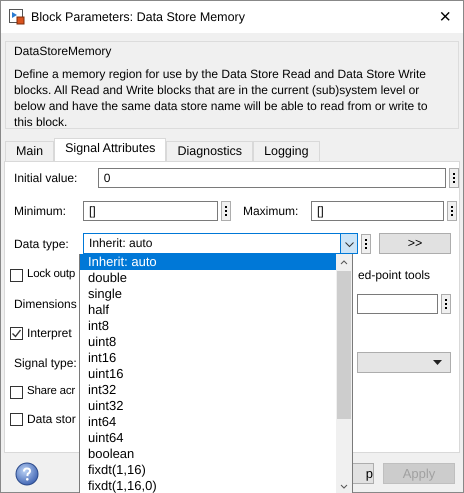 The image size is (464, 493). Describe the element at coordinates (46, 178) in the screenshot. I see `field-label: Initial value:` at that location.